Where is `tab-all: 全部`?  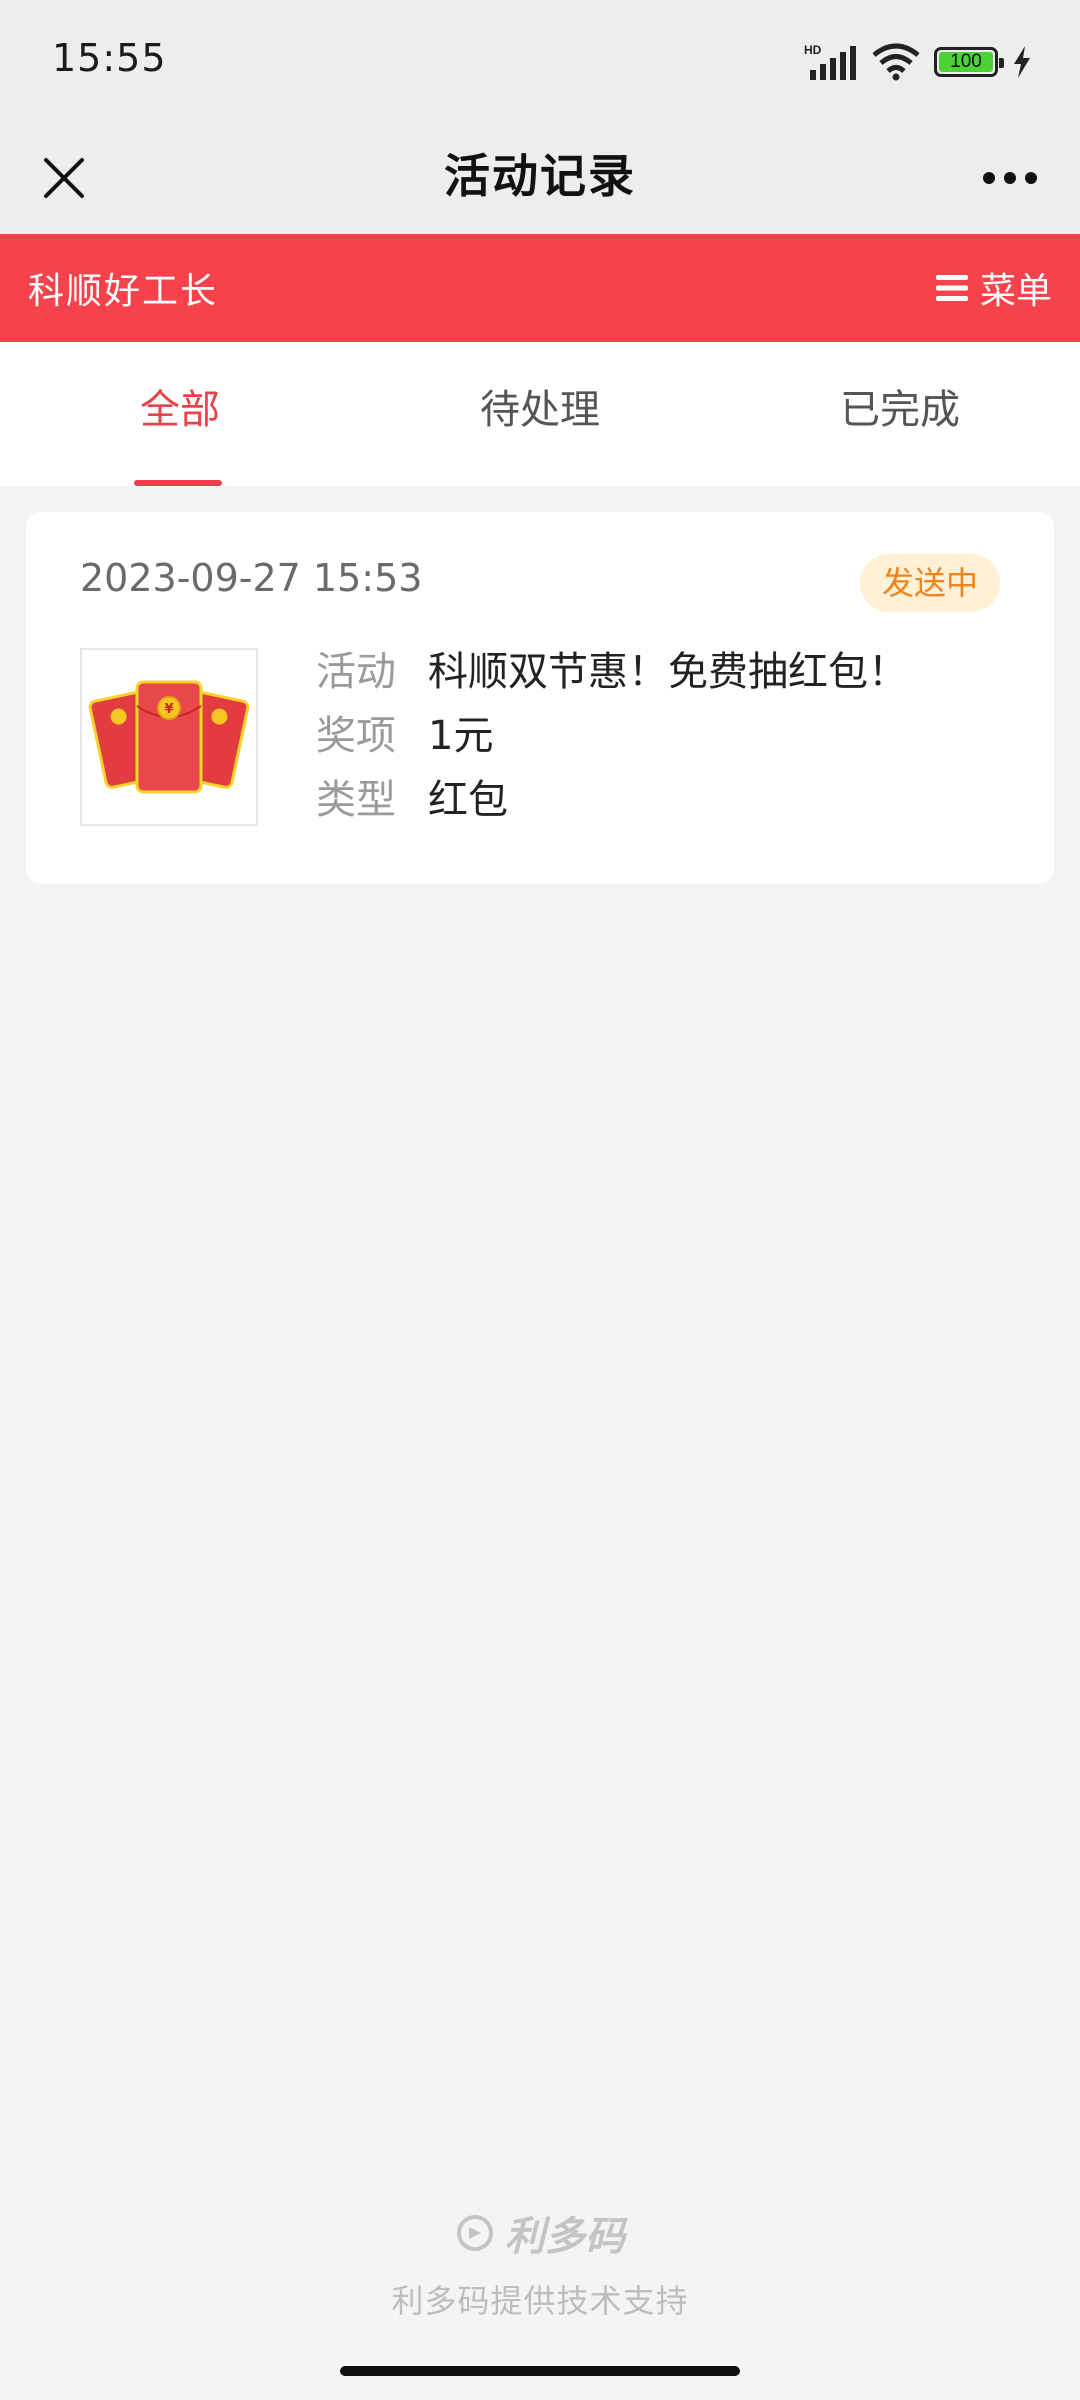 tab-all: 全部 is located at coordinates (180, 414).